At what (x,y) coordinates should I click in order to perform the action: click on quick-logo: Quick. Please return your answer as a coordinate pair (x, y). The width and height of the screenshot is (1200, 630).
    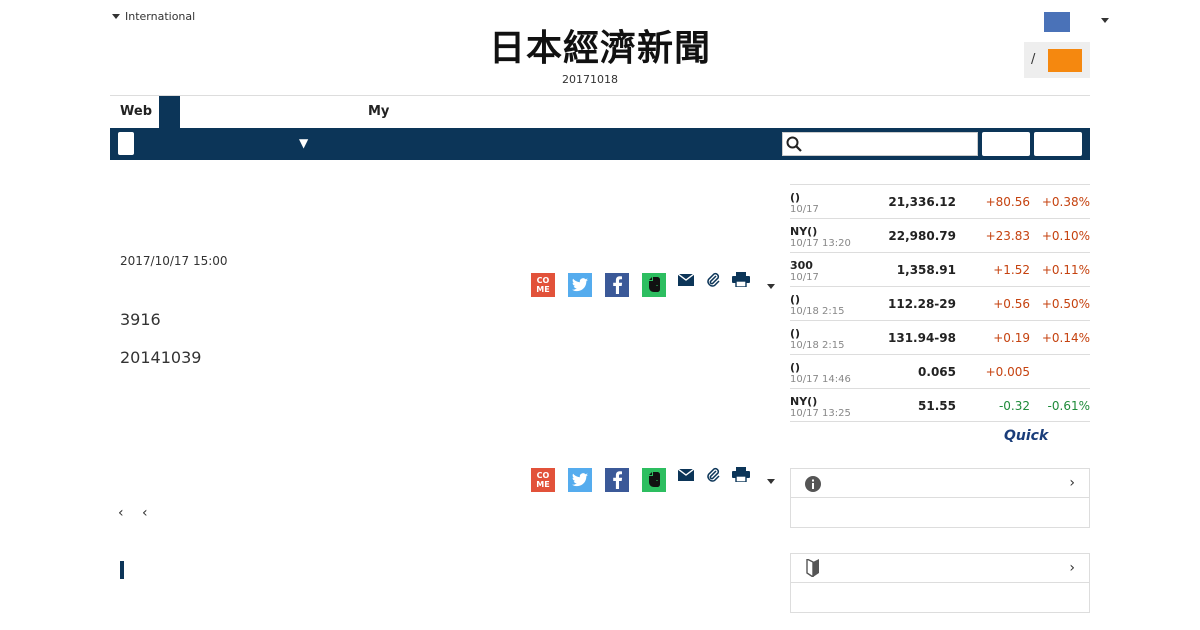
    Looking at the image, I should click on (1026, 436).